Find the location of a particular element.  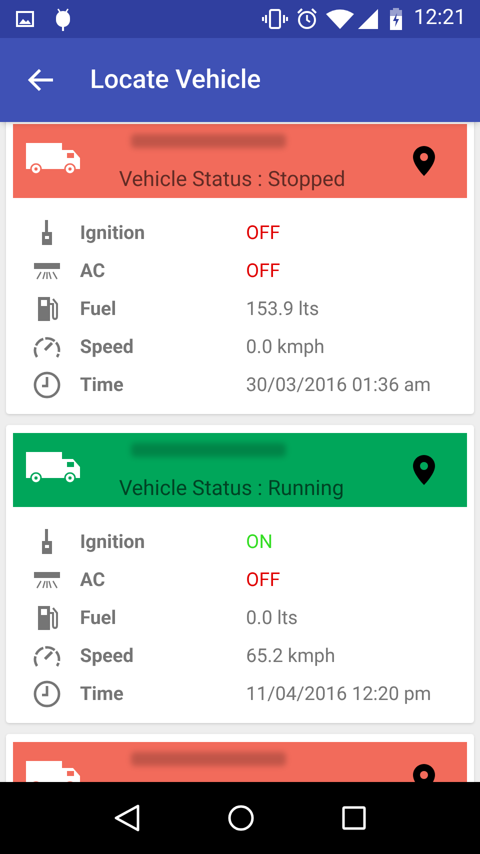

screen-title: Locate Vehicle is located at coordinates (175, 80).